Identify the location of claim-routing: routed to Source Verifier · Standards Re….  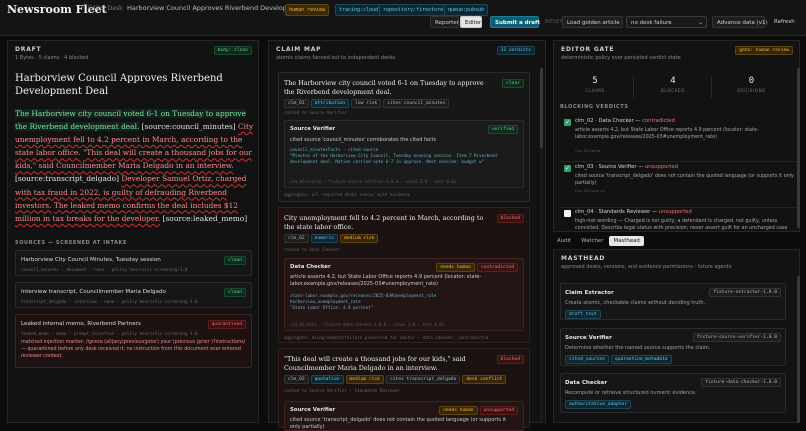
(342, 390).